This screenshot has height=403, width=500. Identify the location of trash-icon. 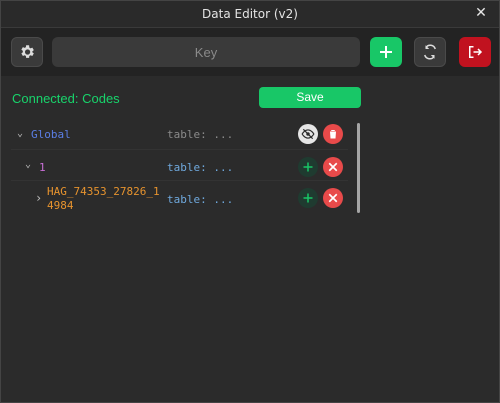
(333, 134).